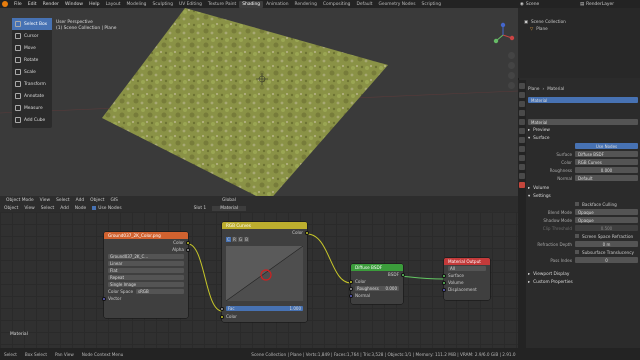 The image size is (640, 360). I want to click on ne-menu-node: Node, so click(80, 208).